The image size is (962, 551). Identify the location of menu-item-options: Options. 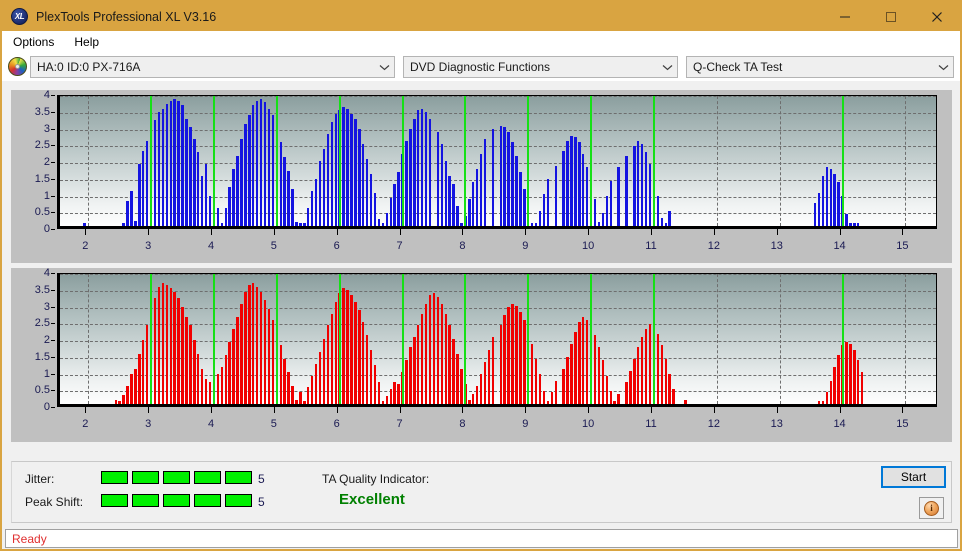
(33, 42).